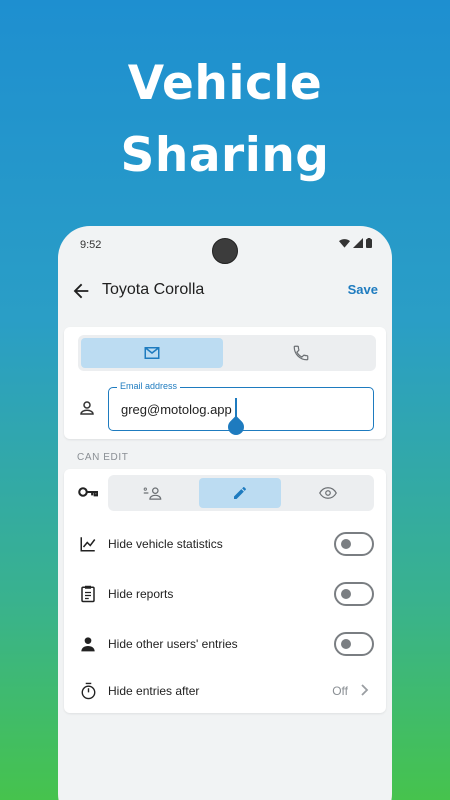 This screenshot has height=800, width=450. I want to click on camera-cutout, so click(225, 251).